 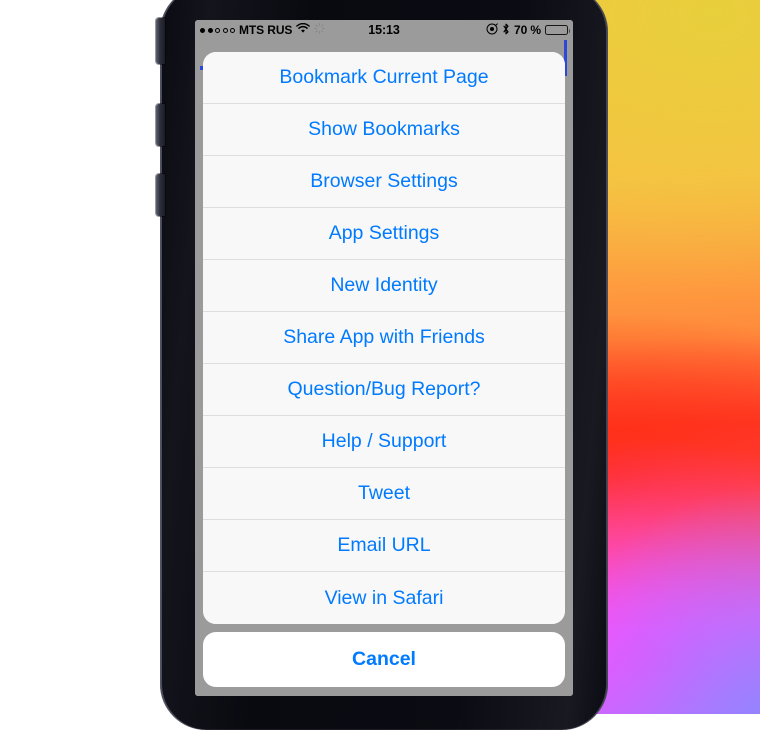 I want to click on wifi-icon, so click(x=303, y=29).